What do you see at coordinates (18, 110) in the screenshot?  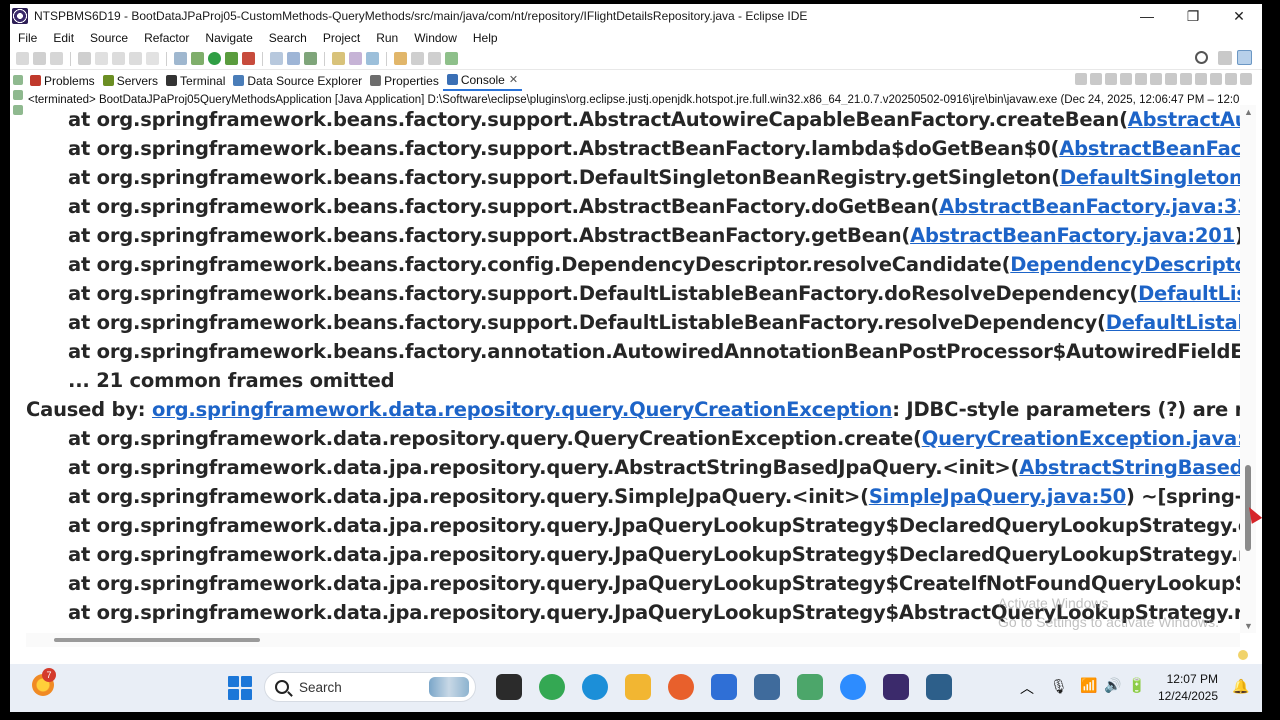 I see `task-list-icon` at bounding box center [18, 110].